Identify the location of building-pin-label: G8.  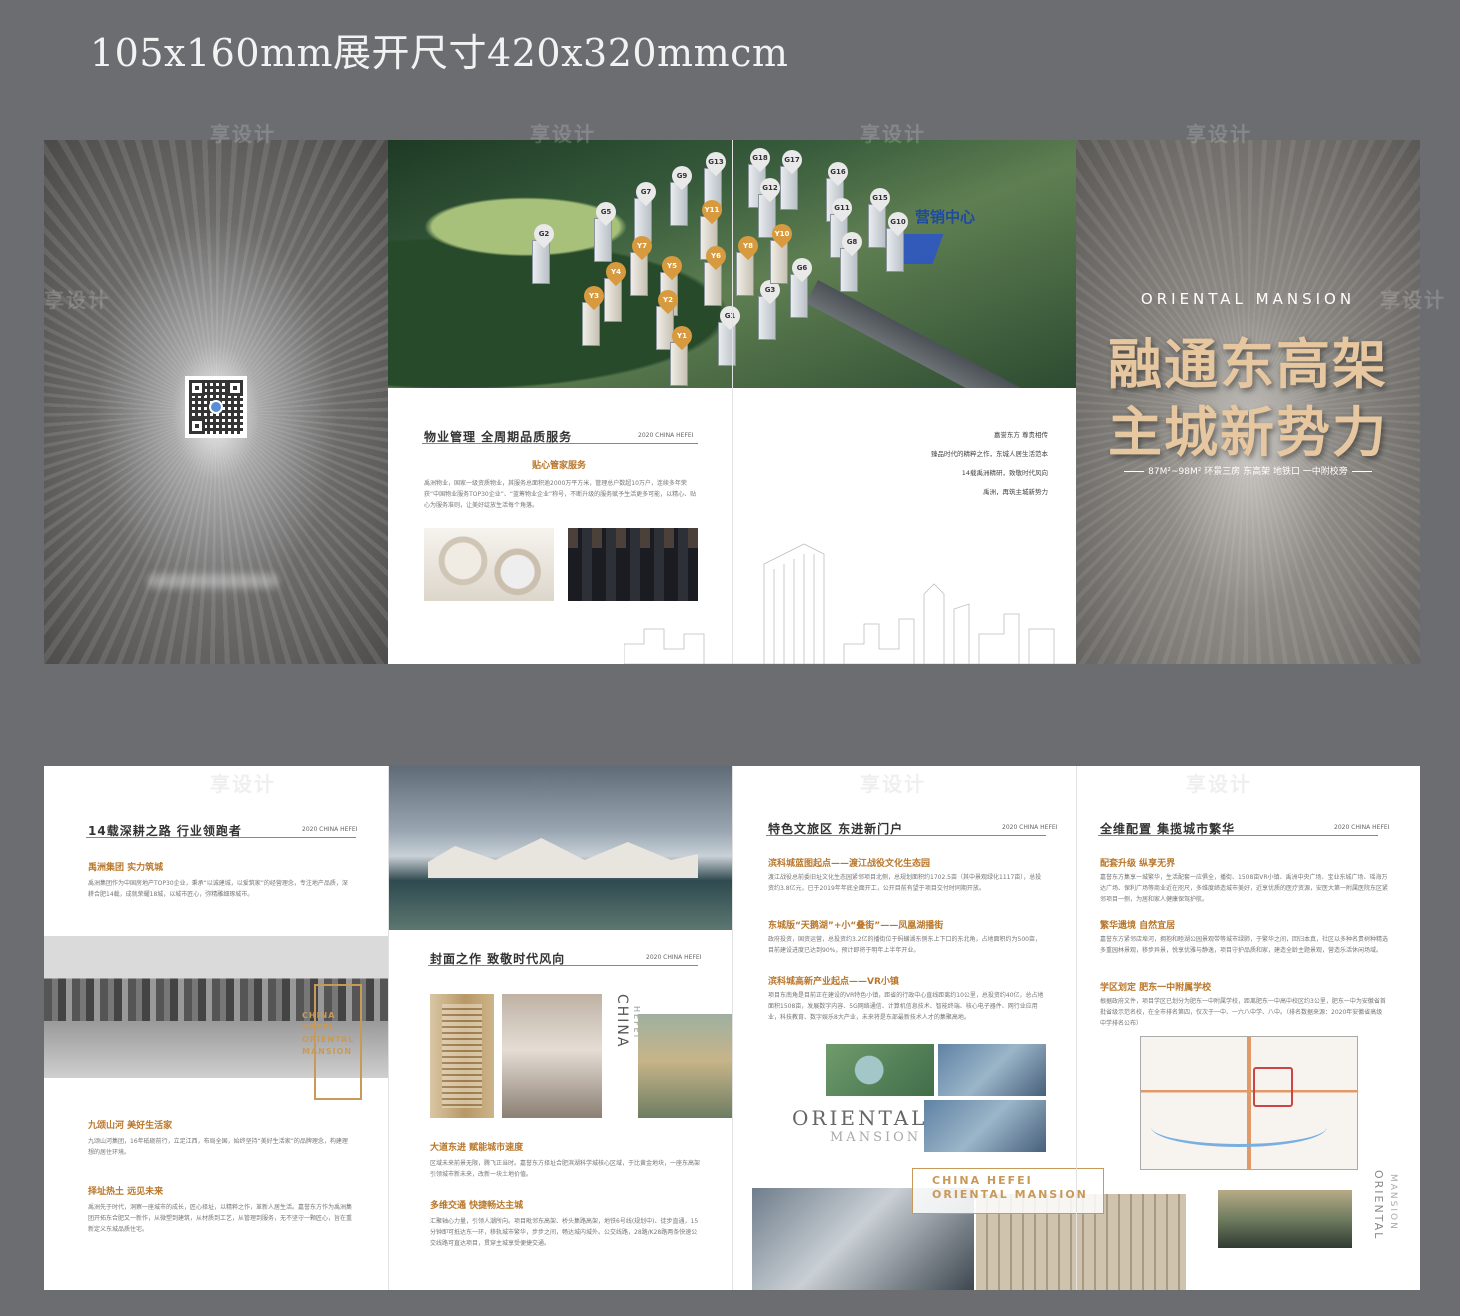
(852, 242).